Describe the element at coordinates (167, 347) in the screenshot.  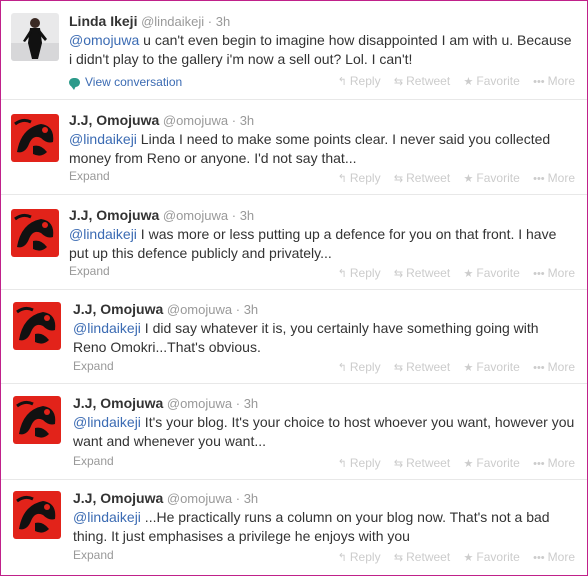
I see `tweet-text-line2: Reno Omokri...That's obvious.` at that location.